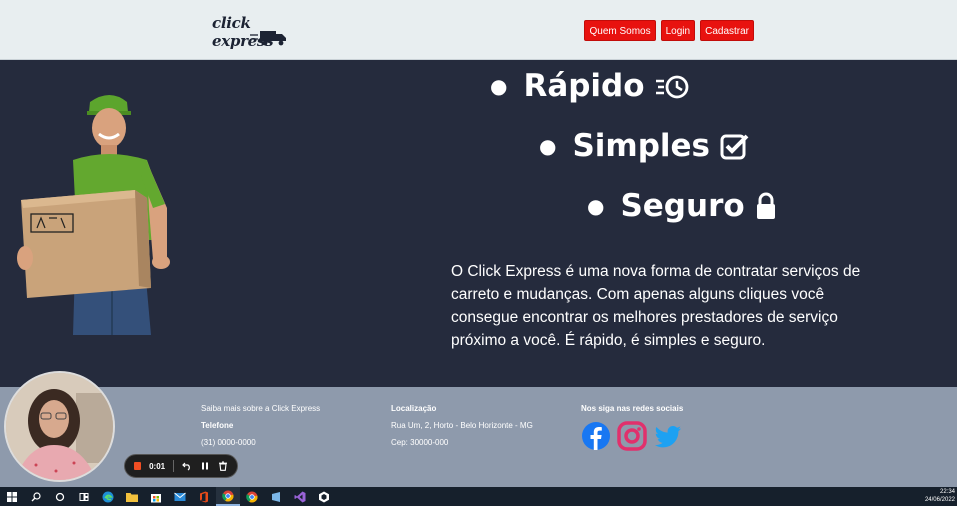 Image resolution: width=957 pixels, height=506 pixels. What do you see at coordinates (727, 30) in the screenshot?
I see `cadastrar-button: Cadastrar` at bounding box center [727, 30].